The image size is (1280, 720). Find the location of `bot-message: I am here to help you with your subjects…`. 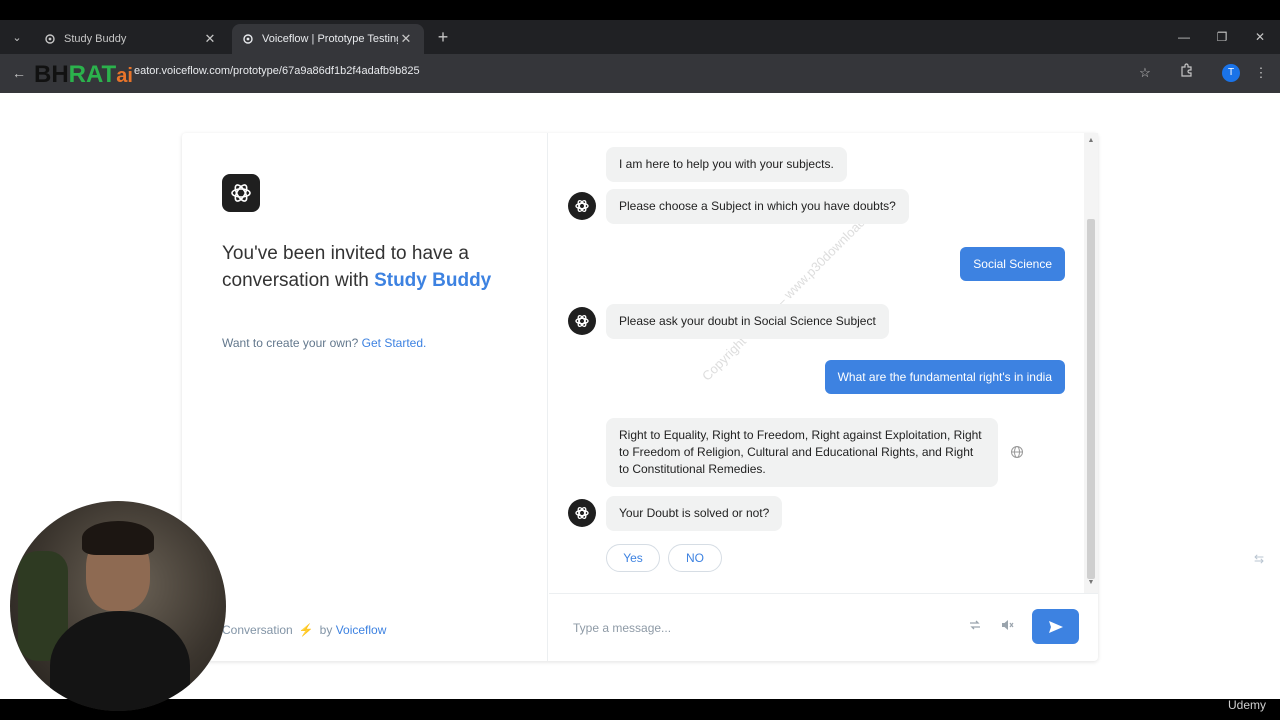

bot-message: I am here to help you with your subjects… is located at coordinates (726, 164).